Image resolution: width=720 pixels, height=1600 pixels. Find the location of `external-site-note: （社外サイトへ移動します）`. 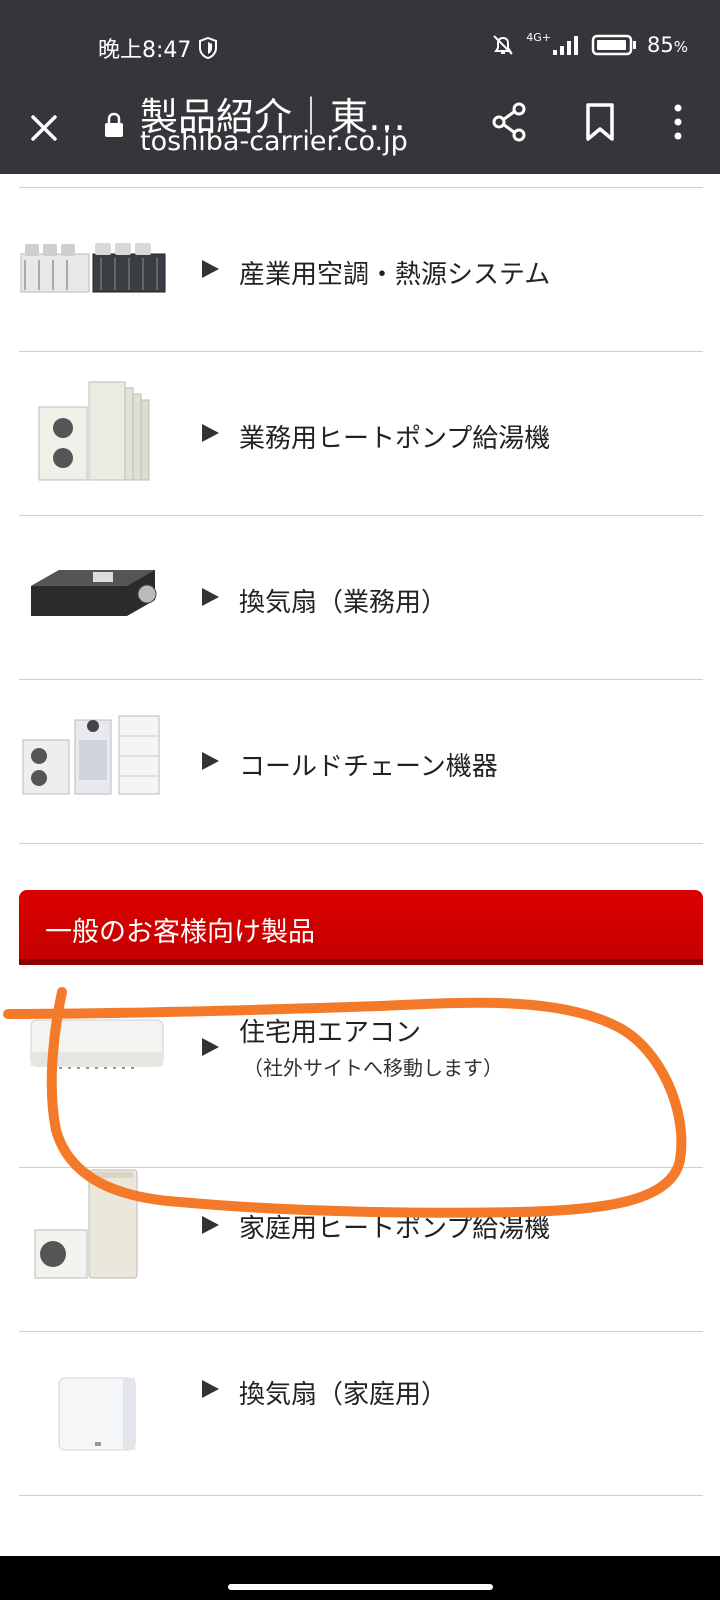

external-site-note: （社外サイトへ移動します） is located at coordinates (373, 1068).